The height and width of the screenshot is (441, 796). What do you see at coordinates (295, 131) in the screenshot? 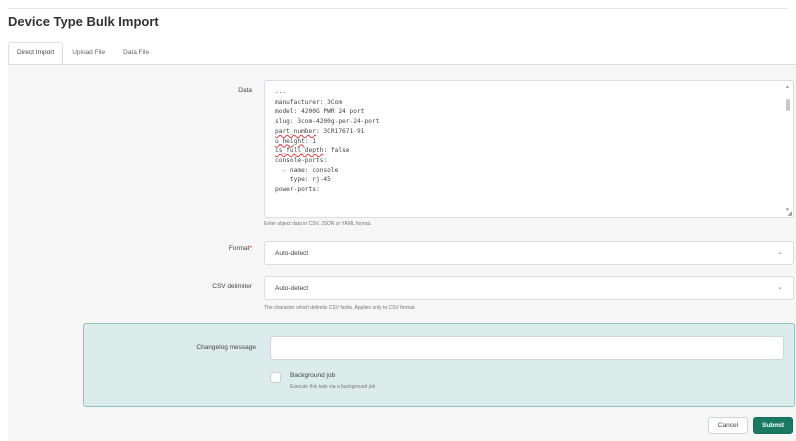
I see `spellcheck-key: part_number` at bounding box center [295, 131].